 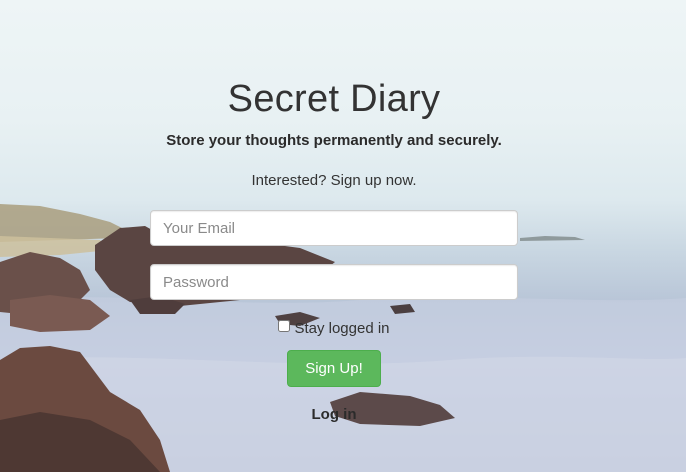 I want to click on signup-prompt: Interested? Sign up now., so click(x=334, y=180).